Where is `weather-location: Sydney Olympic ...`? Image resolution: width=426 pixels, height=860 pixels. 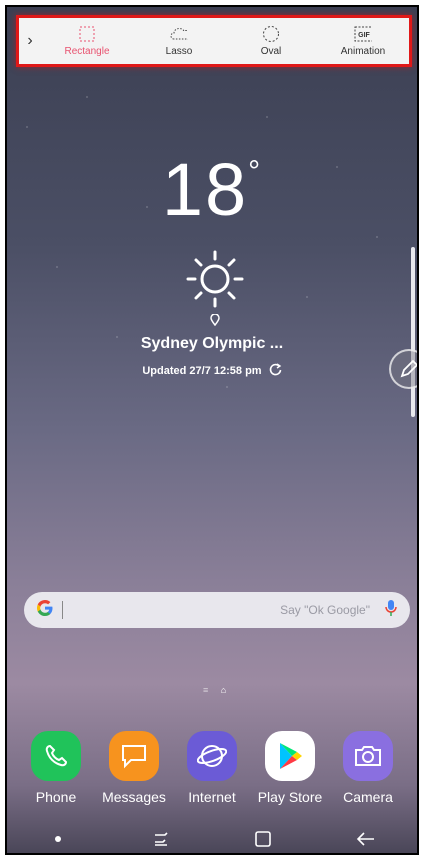
weather-location: Sydney Olympic ... is located at coordinates (212, 343).